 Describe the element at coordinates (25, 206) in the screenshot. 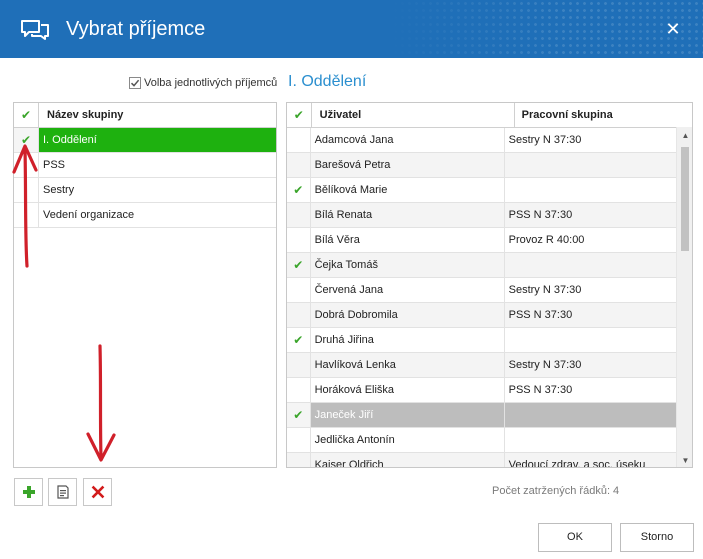

I see `annotation-arrow-up-icon` at that location.